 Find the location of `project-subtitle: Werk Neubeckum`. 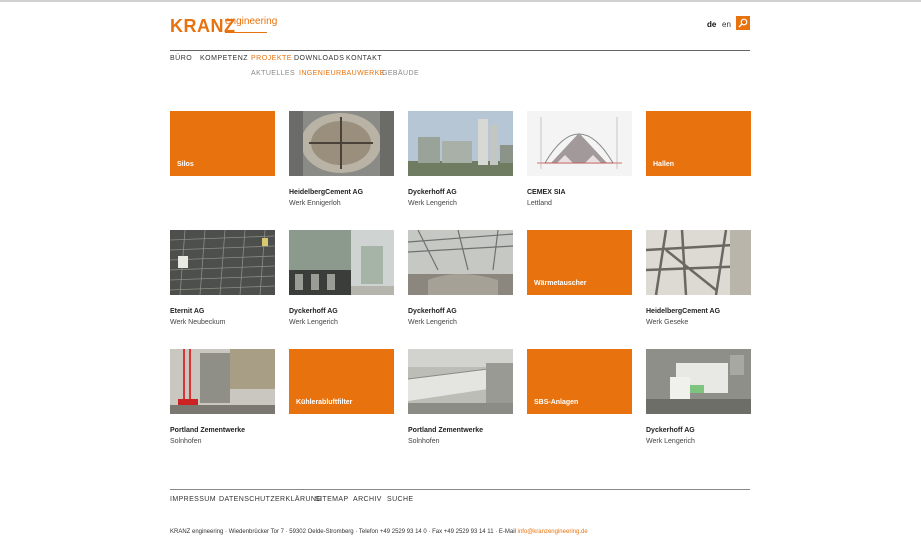

project-subtitle: Werk Neubeckum is located at coordinates (198, 322).